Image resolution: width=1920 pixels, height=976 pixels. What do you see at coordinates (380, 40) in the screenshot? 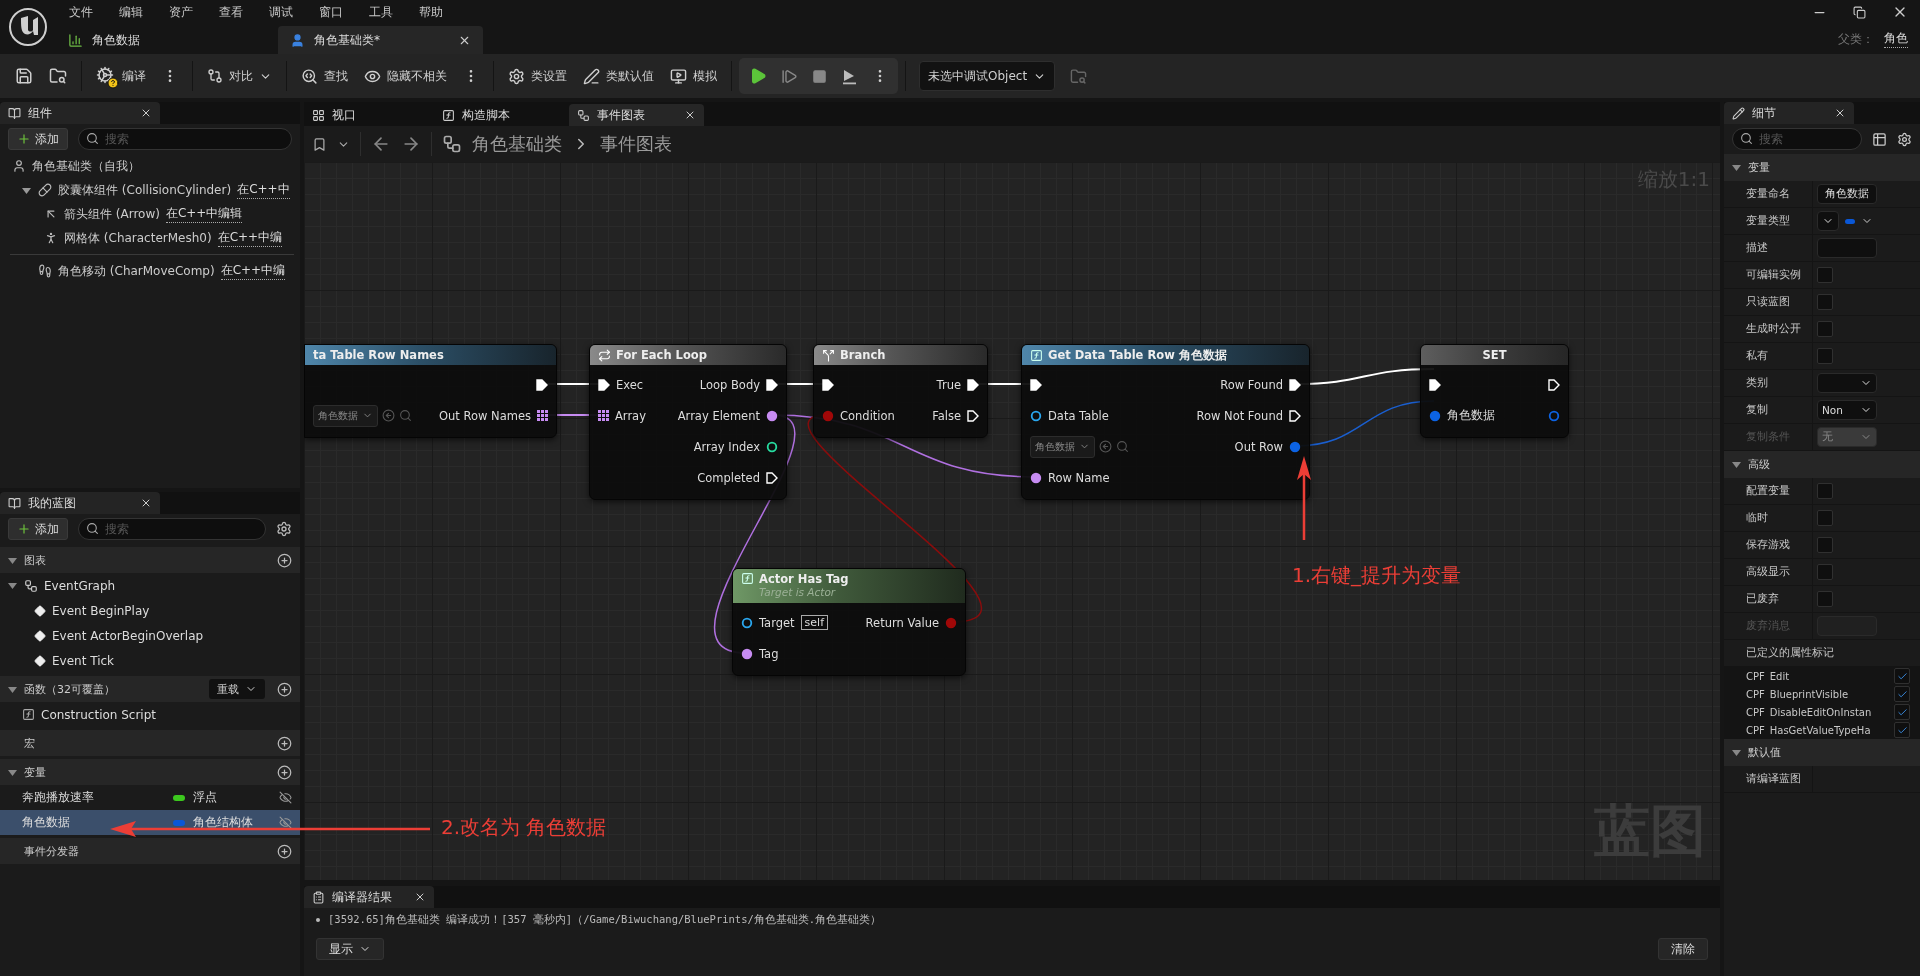
I see `document-tab: 角色基础类*` at bounding box center [380, 40].